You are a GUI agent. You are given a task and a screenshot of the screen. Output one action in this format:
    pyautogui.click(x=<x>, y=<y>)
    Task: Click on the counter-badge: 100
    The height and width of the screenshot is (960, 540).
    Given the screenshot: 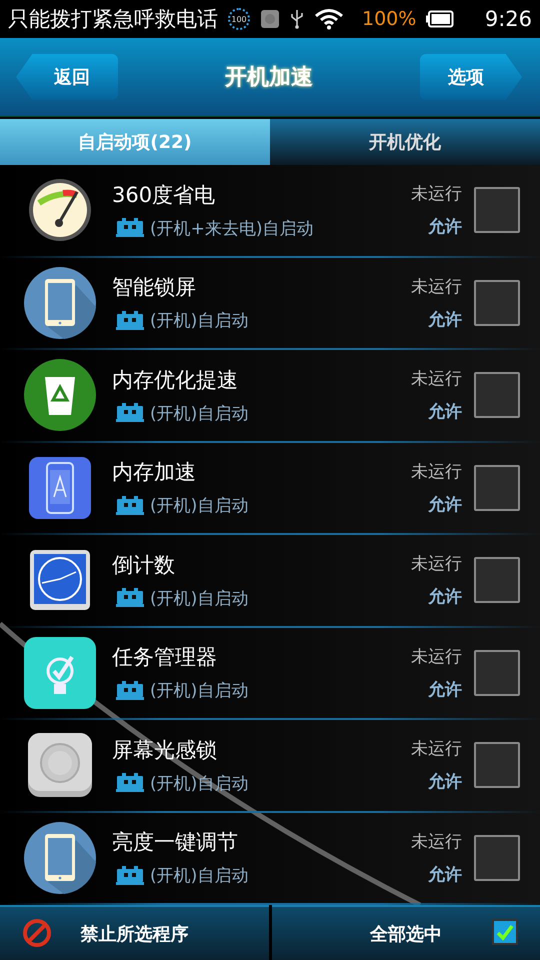 What is the action you would take?
    pyautogui.click(x=239, y=19)
    